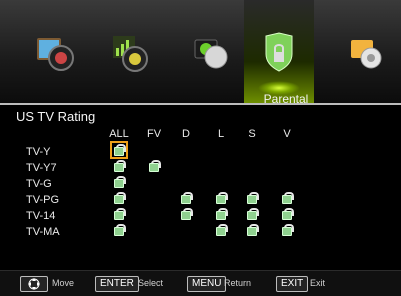 The image size is (401, 296). What do you see at coordinates (186, 198) in the screenshot?
I see `lock-tv-pg-d` at bounding box center [186, 198].